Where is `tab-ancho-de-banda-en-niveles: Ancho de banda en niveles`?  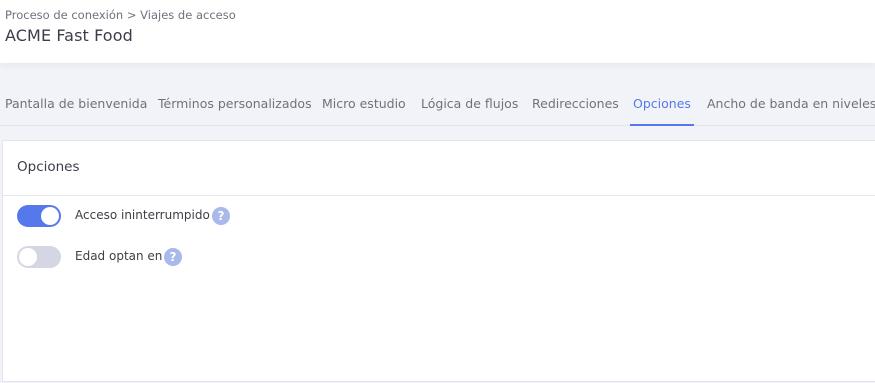
tab-ancho-de-banda-en-niveles: Ancho de banda en niveles is located at coordinates (791, 104).